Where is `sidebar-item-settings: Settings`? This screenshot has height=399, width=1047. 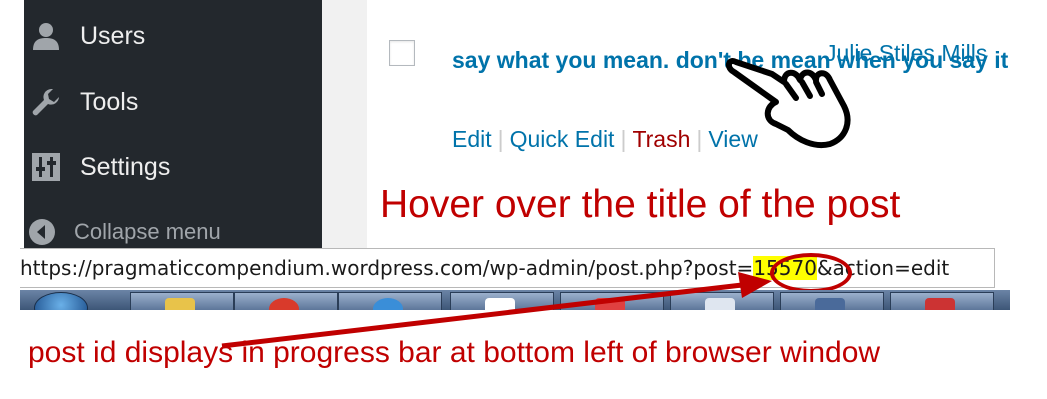 sidebar-item-settings: Settings is located at coordinates (173, 167).